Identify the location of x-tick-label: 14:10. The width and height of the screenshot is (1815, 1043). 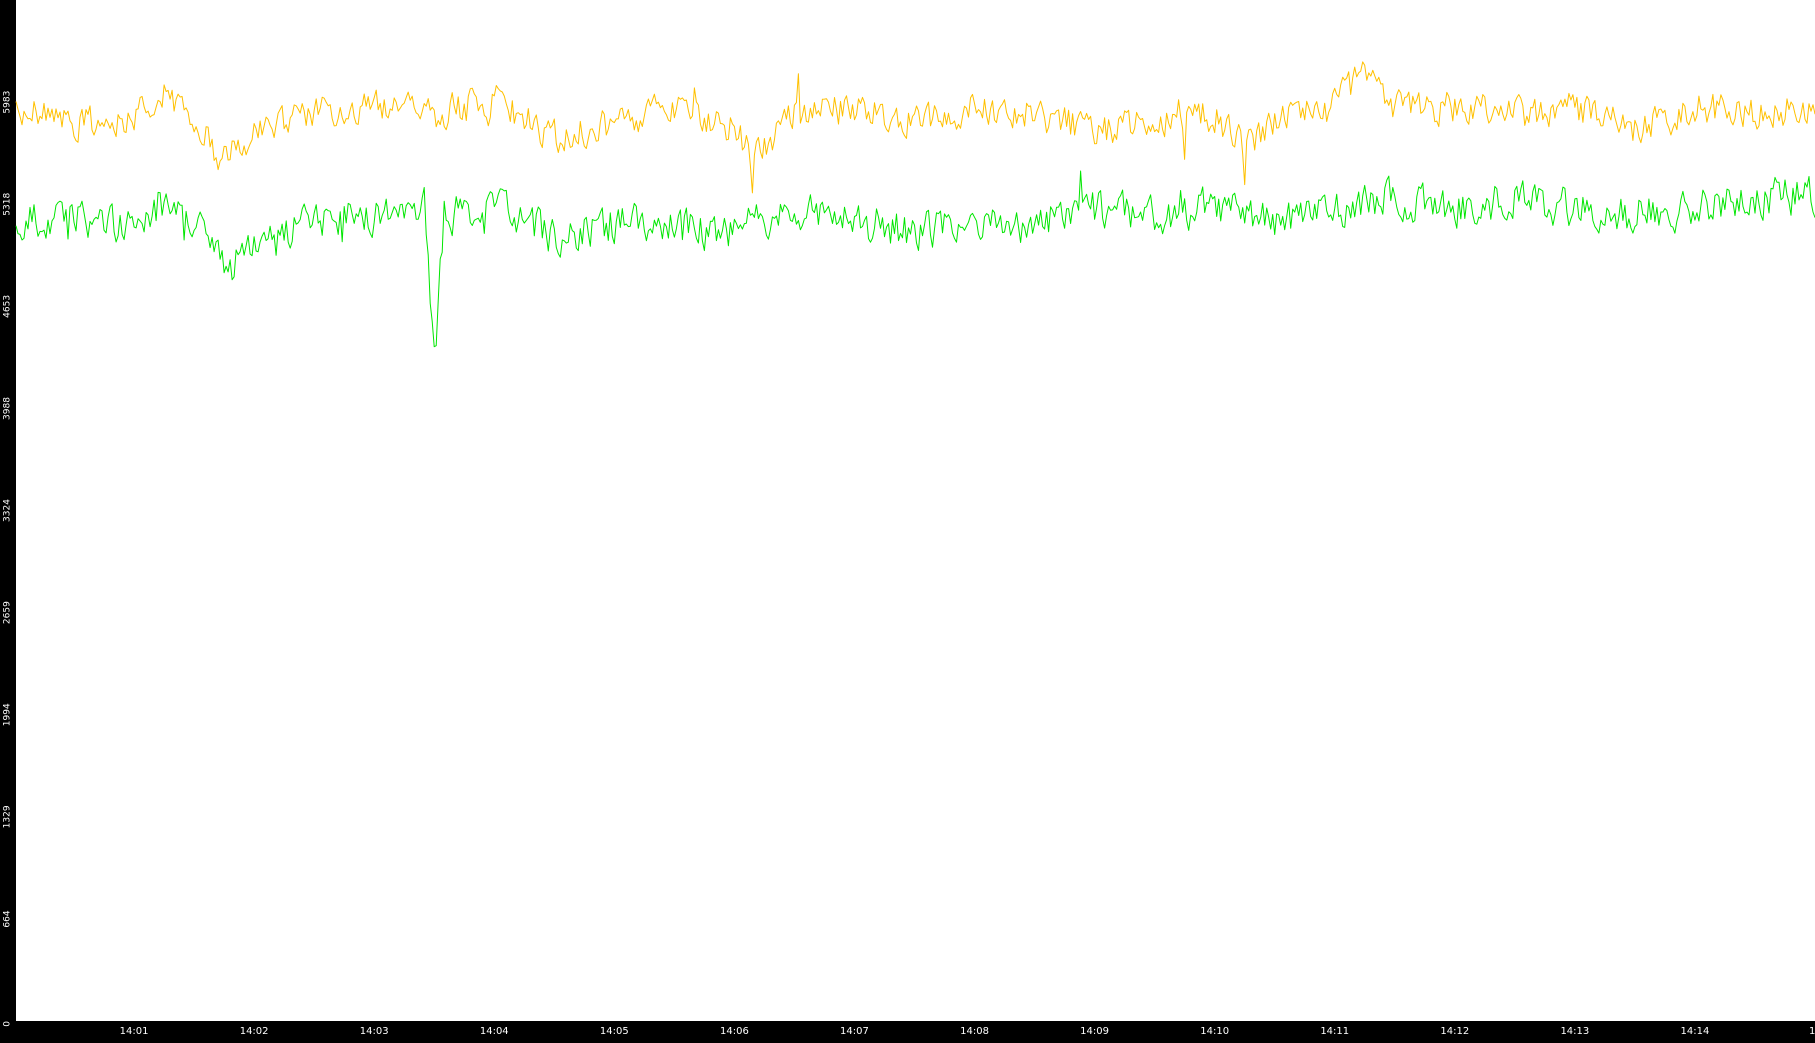
(1214, 1031).